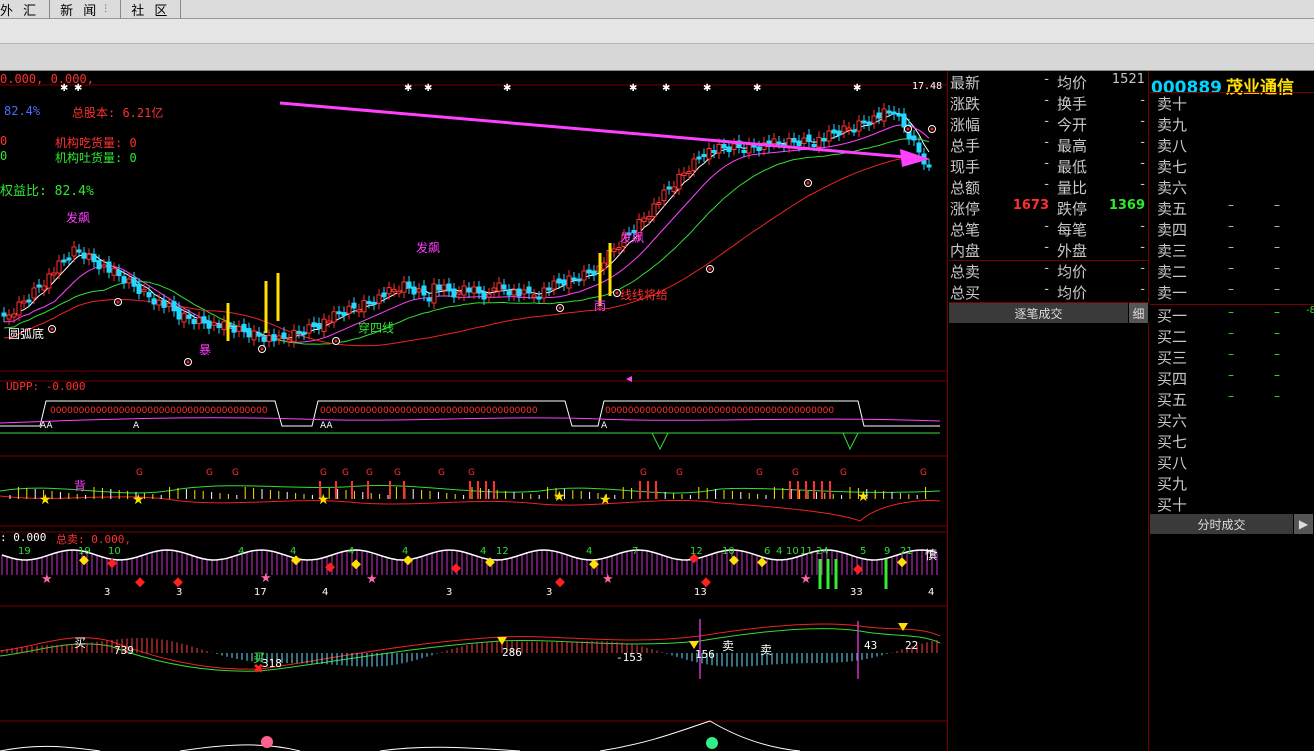 Image resolution: width=1314 pixels, height=751 pixels. Describe the element at coordinates (1277, 375) in the screenshot. I see `buy-level-volume: –` at that location.